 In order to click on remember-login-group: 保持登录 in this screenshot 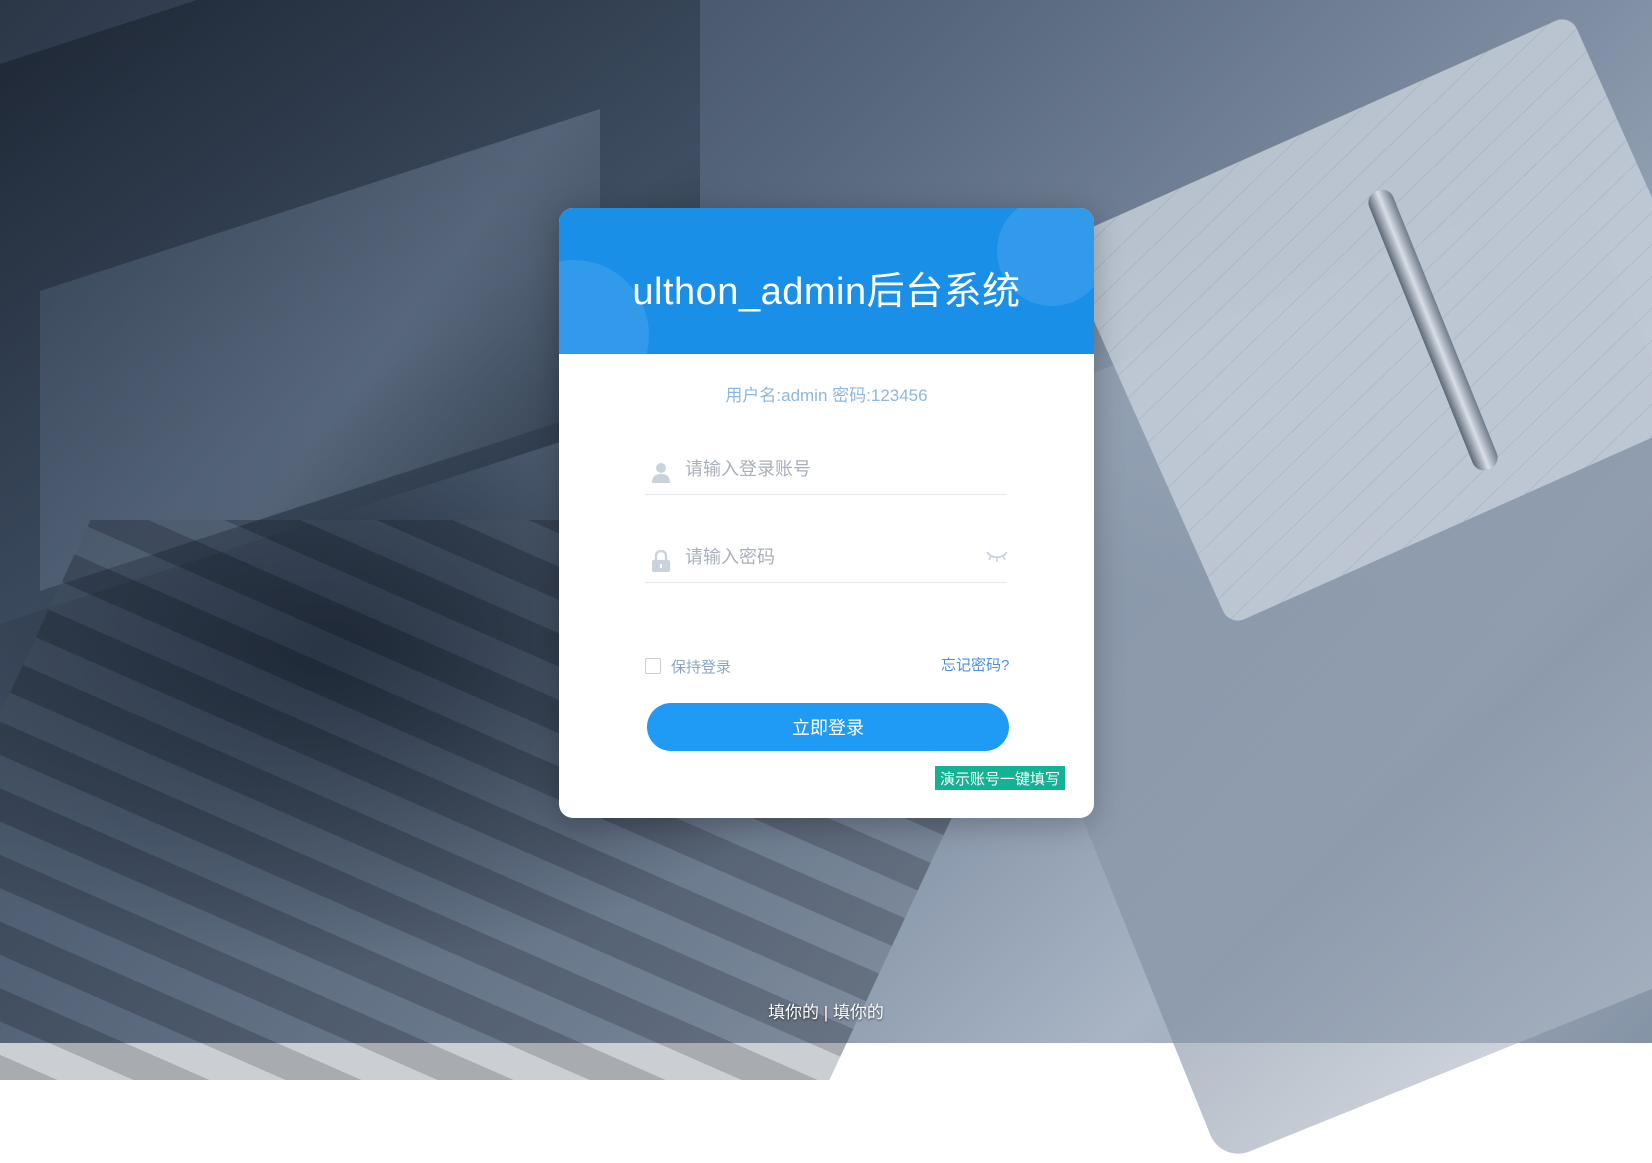, I will do `click(688, 666)`.